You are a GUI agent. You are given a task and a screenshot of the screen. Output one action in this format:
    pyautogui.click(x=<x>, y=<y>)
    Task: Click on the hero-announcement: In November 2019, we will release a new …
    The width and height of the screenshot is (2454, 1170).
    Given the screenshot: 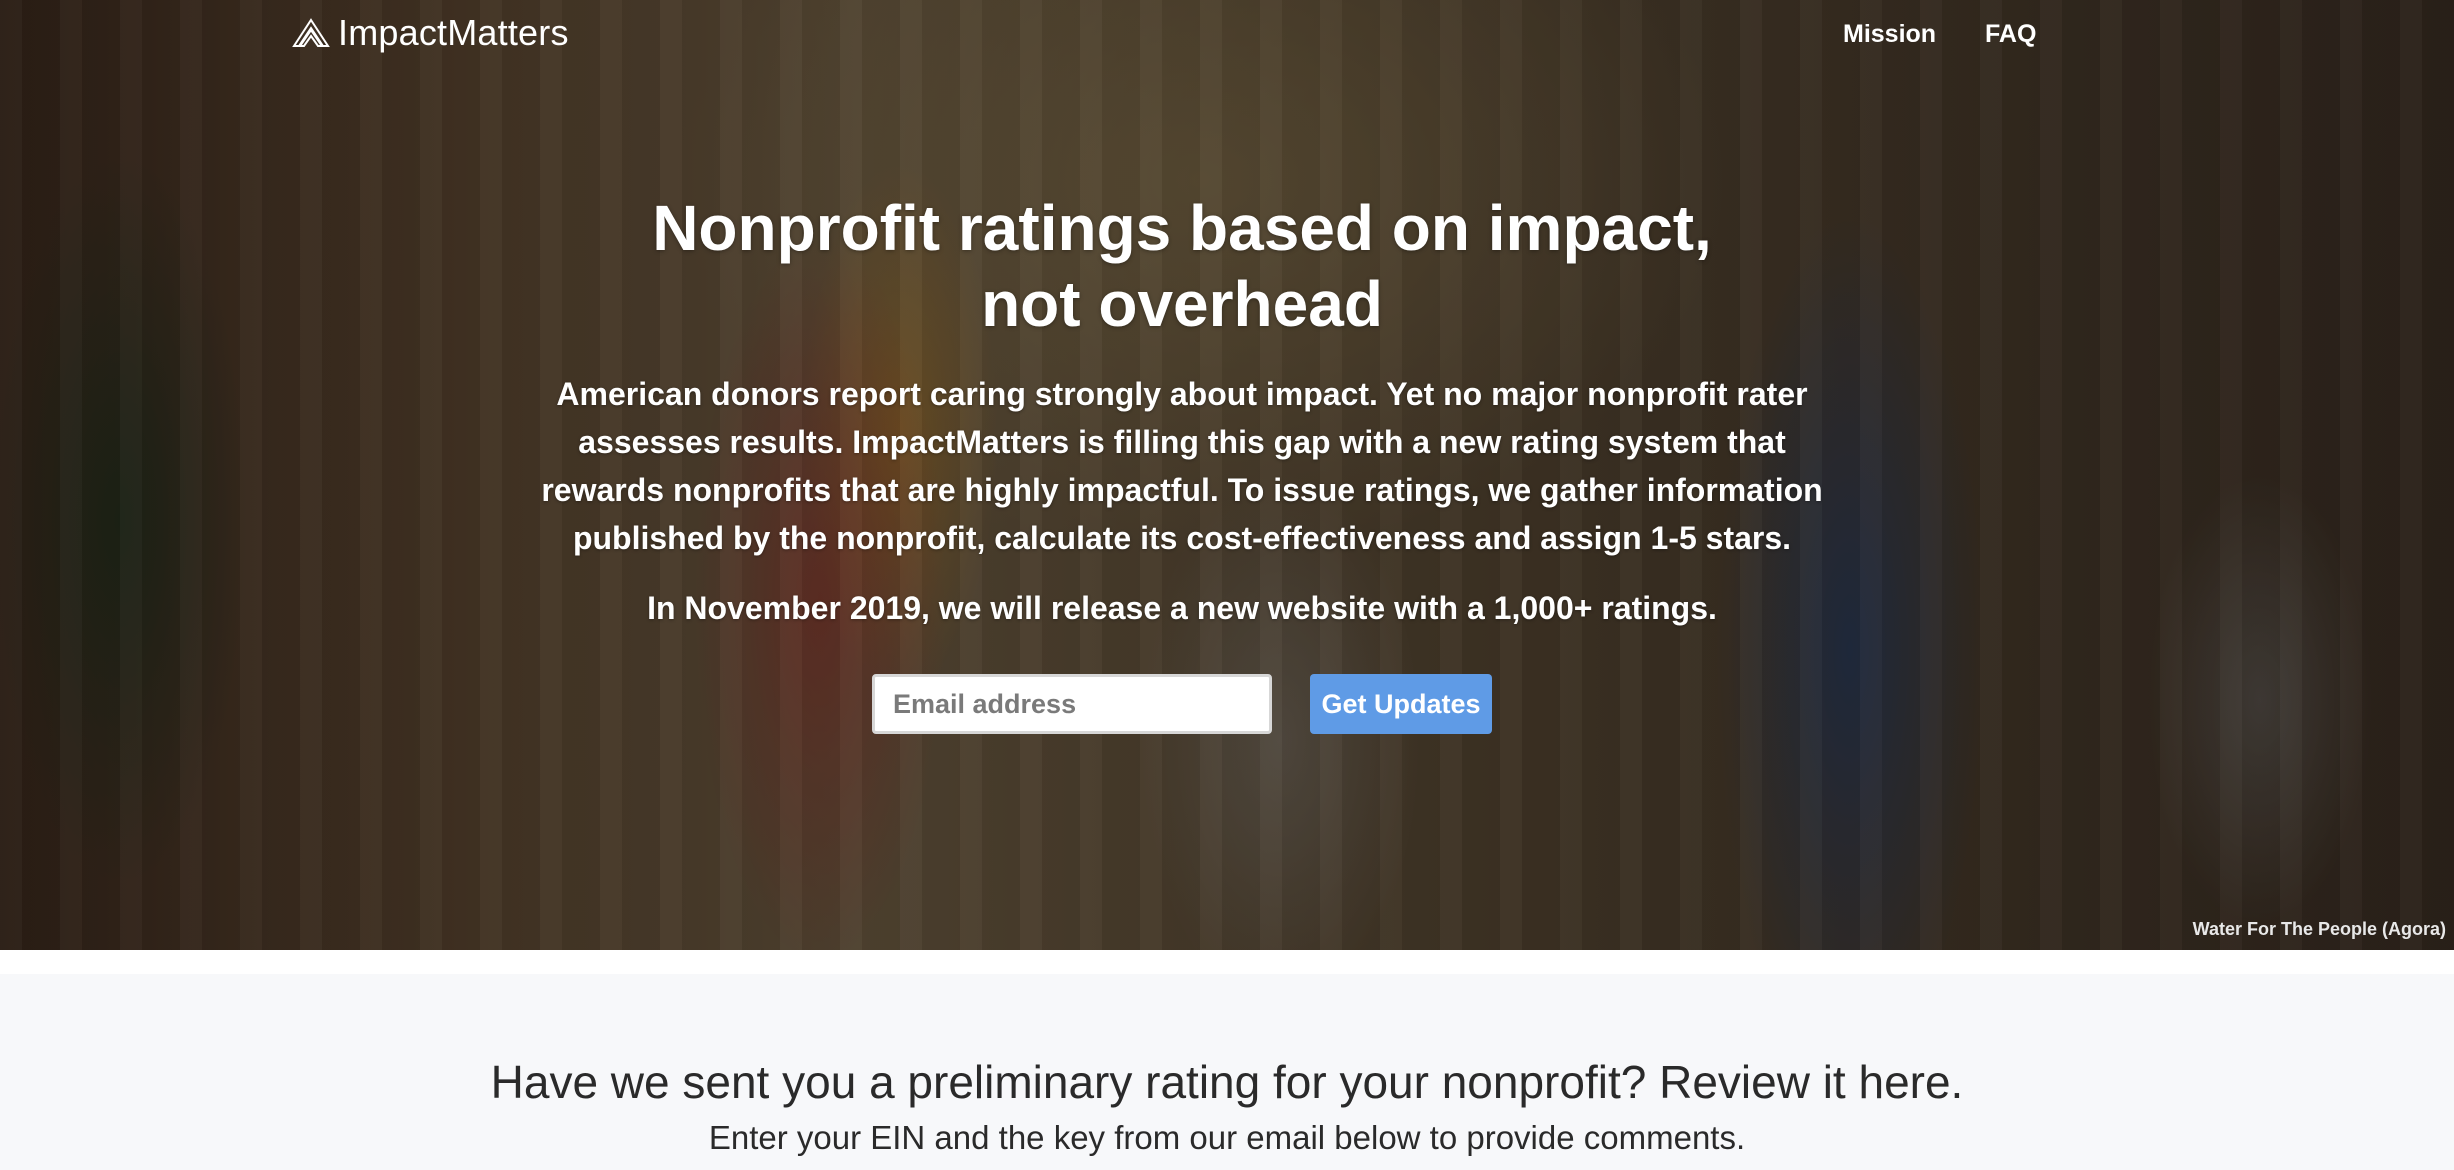 What is the action you would take?
    pyautogui.click(x=1182, y=608)
    